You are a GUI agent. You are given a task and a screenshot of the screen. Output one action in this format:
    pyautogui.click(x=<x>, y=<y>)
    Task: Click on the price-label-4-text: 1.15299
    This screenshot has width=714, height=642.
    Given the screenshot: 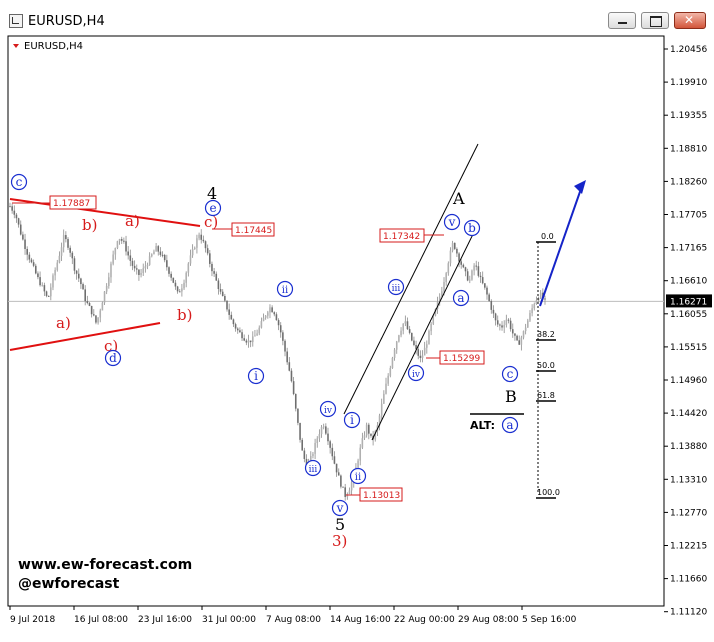 What is the action you would take?
    pyautogui.click(x=461, y=359)
    